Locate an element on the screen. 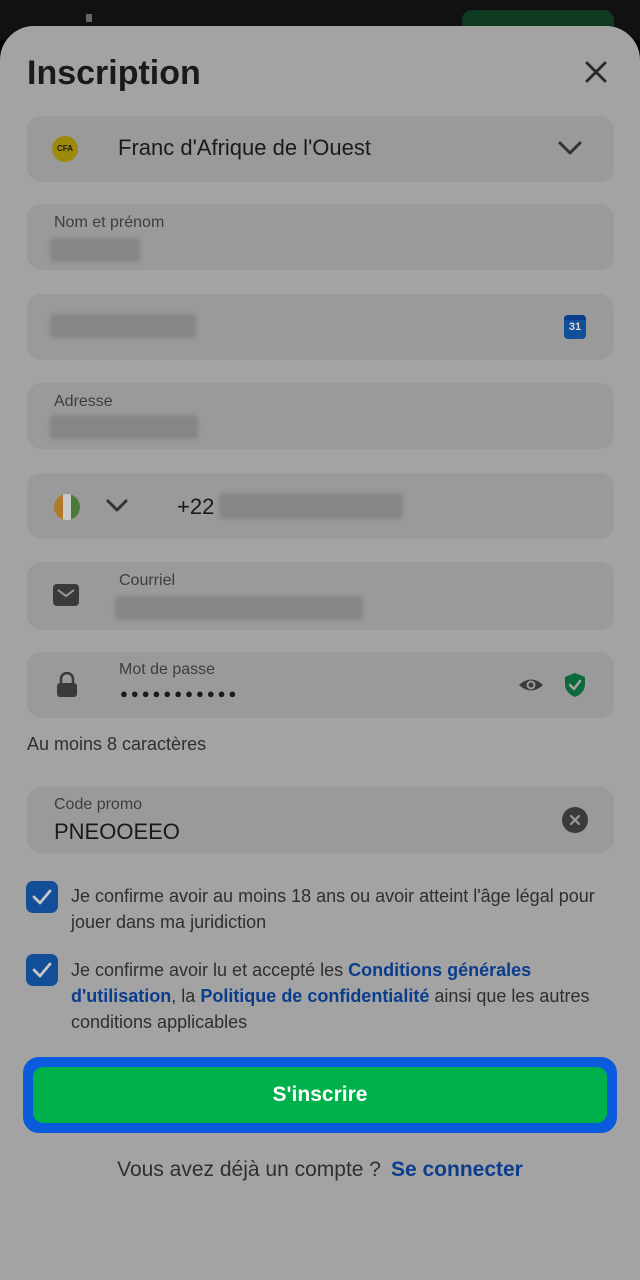 Image resolution: width=640 pixels, height=1280 pixels. address-label: Adresse is located at coordinates (83, 401).